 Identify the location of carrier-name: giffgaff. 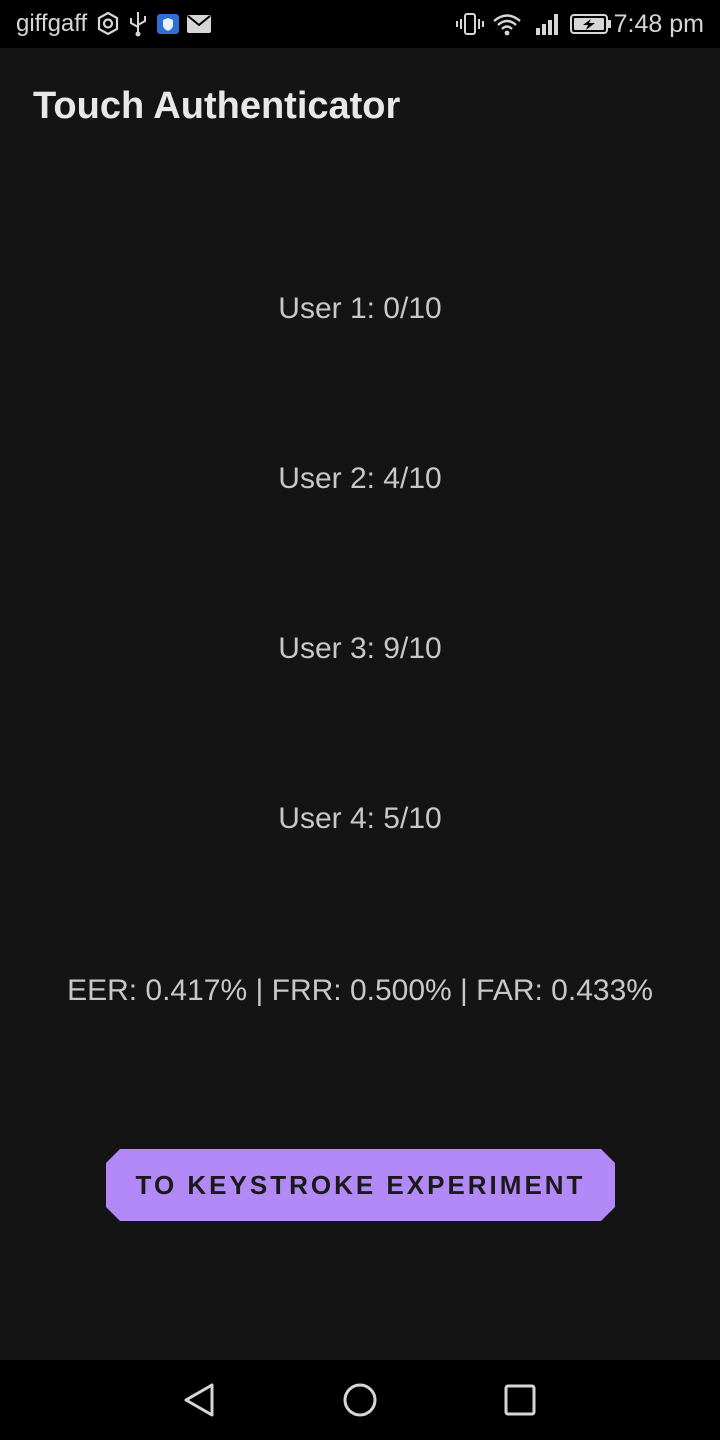
(52, 23).